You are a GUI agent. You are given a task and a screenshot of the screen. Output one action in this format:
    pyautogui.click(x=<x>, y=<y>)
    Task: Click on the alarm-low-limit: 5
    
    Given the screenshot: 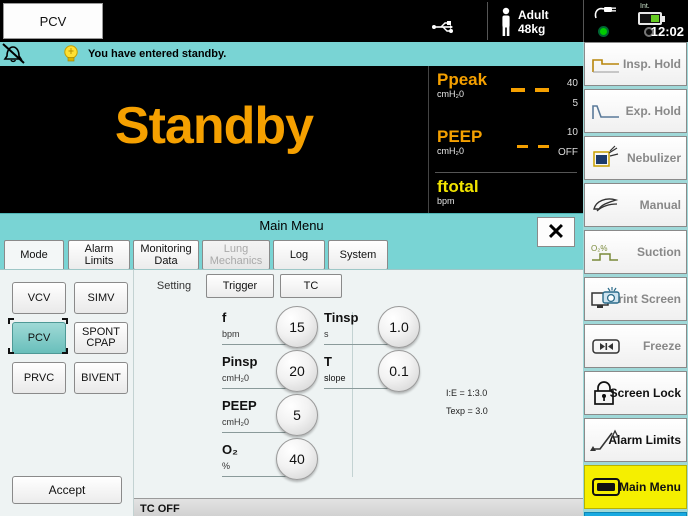 What is the action you would take?
    pyautogui.click(x=575, y=103)
    